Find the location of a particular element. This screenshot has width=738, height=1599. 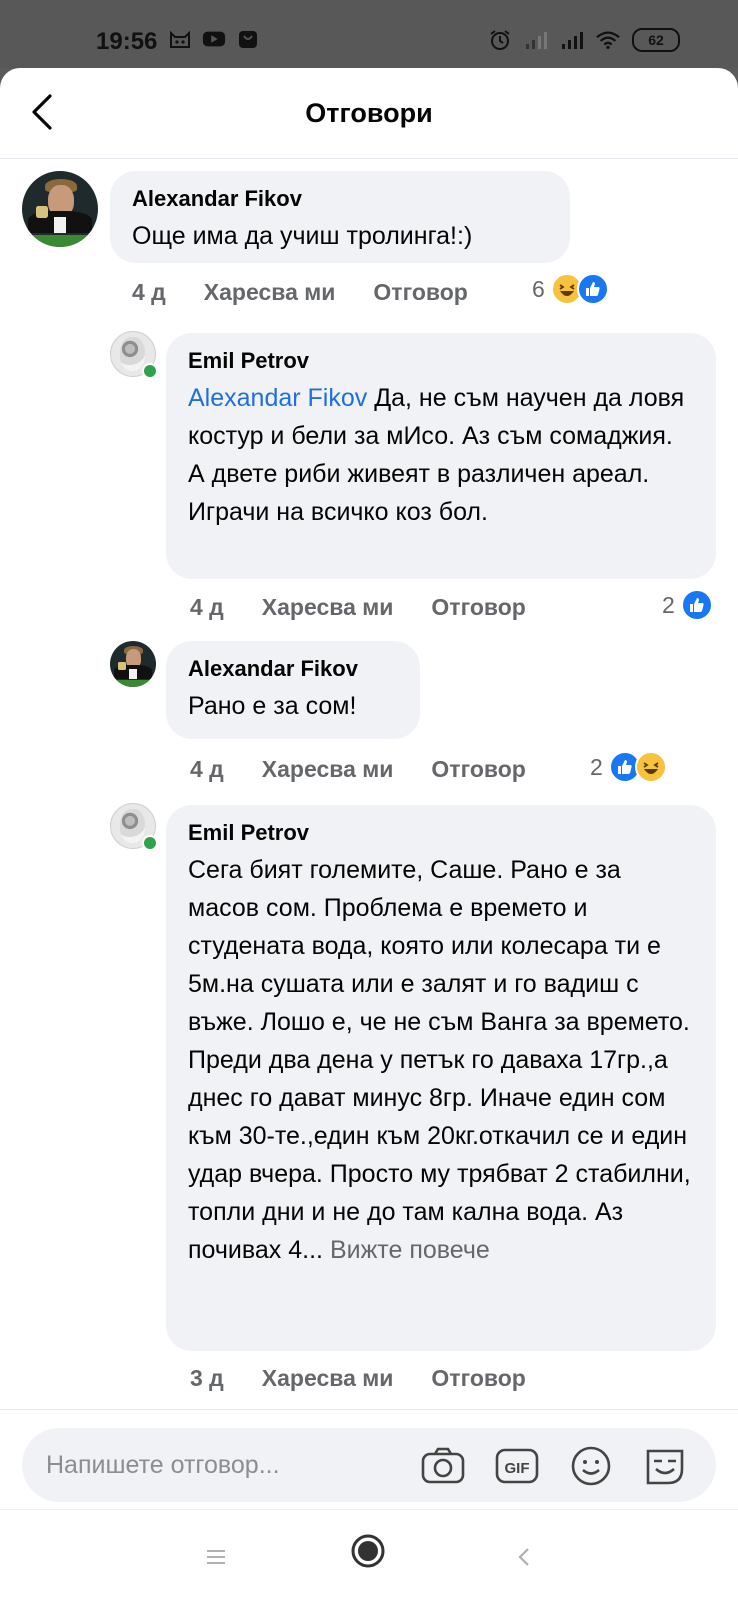

status-left-icons is located at coordinates (214, 39).